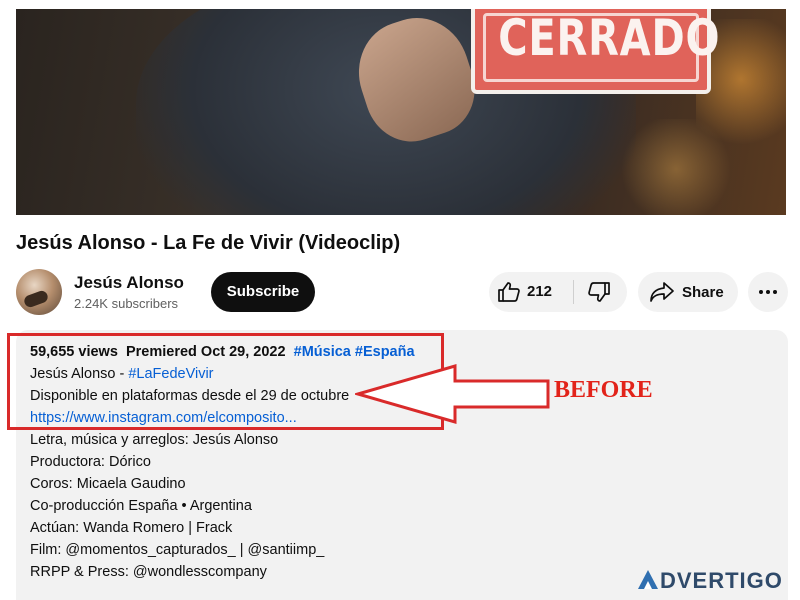 This screenshot has height=600, width=800. I want to click on thumbs-up-icon, so click(509, 292).